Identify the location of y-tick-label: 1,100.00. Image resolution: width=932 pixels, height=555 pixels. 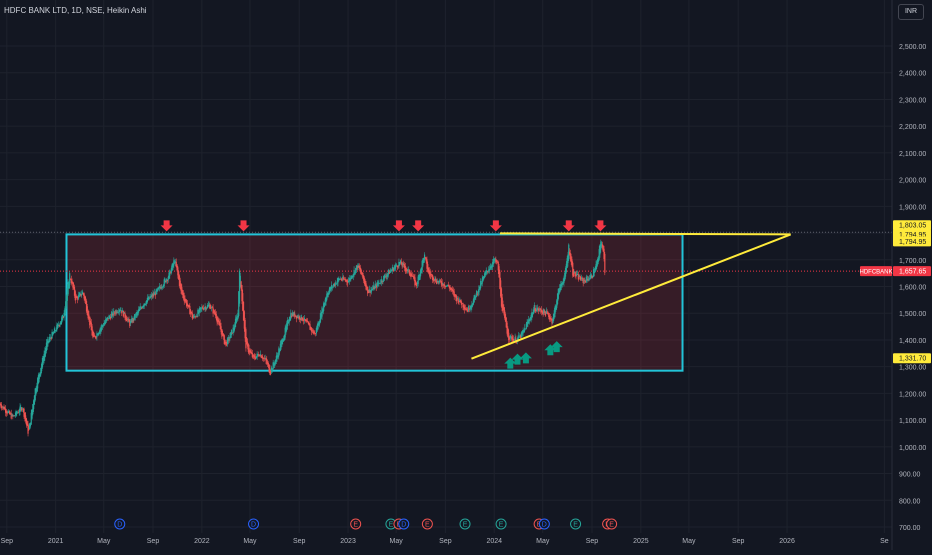
(912, 421).